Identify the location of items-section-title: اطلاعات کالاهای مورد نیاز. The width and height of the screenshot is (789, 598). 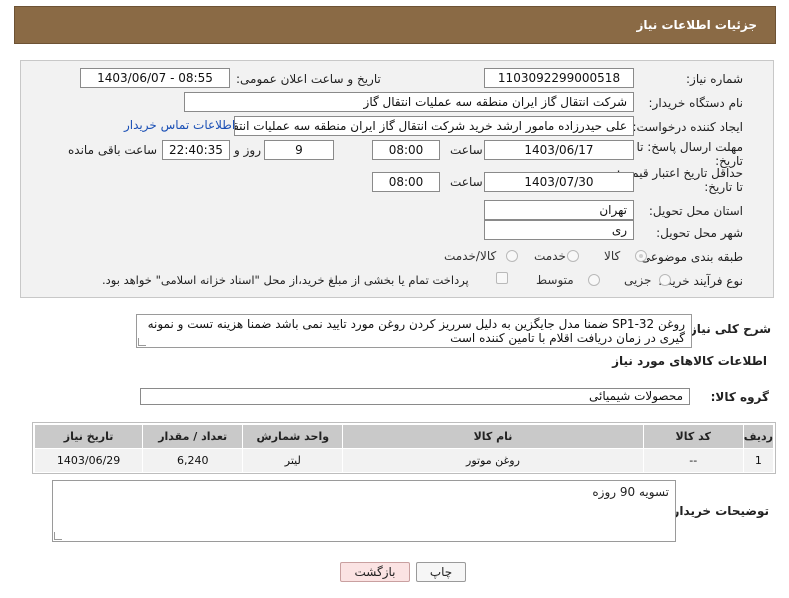
(689, 361).